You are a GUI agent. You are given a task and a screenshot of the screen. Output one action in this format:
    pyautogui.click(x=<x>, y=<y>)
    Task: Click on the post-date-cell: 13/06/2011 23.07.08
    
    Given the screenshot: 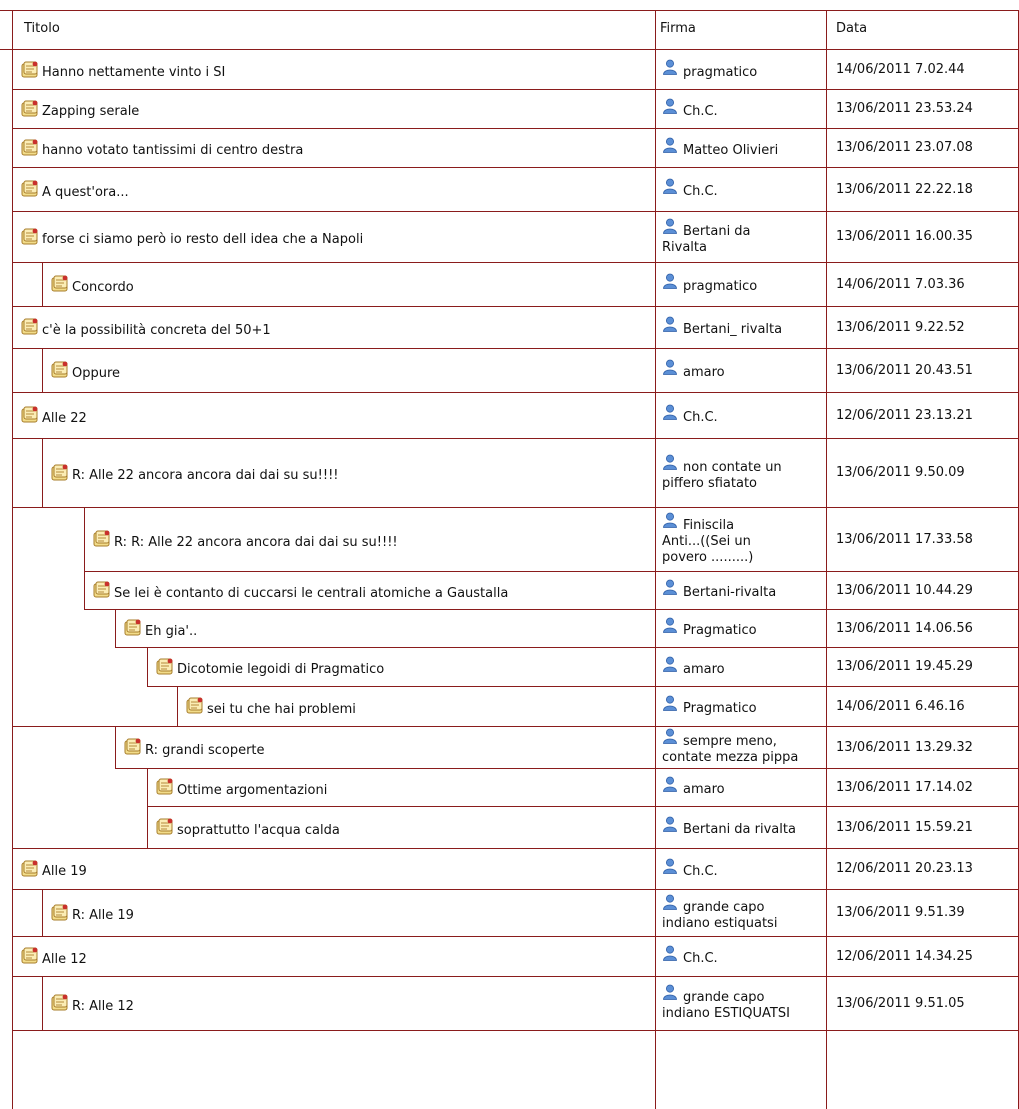 What is the action you would take?
    pyautogui.click(x=926, y=147)
    